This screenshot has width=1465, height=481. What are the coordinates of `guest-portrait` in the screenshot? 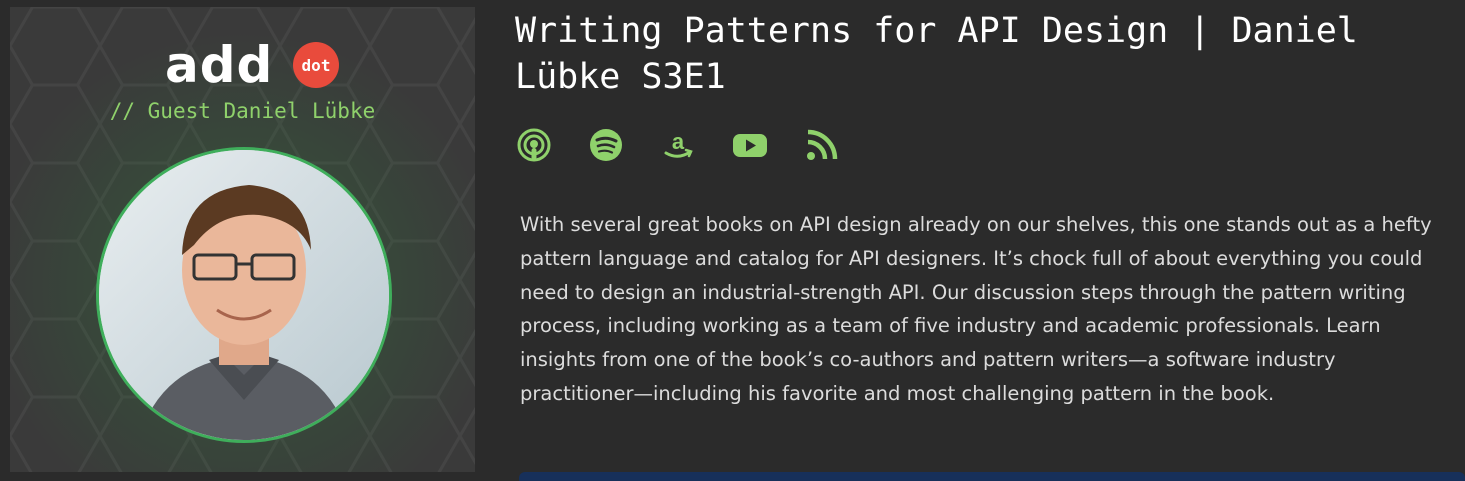 It's located at (244, 295).